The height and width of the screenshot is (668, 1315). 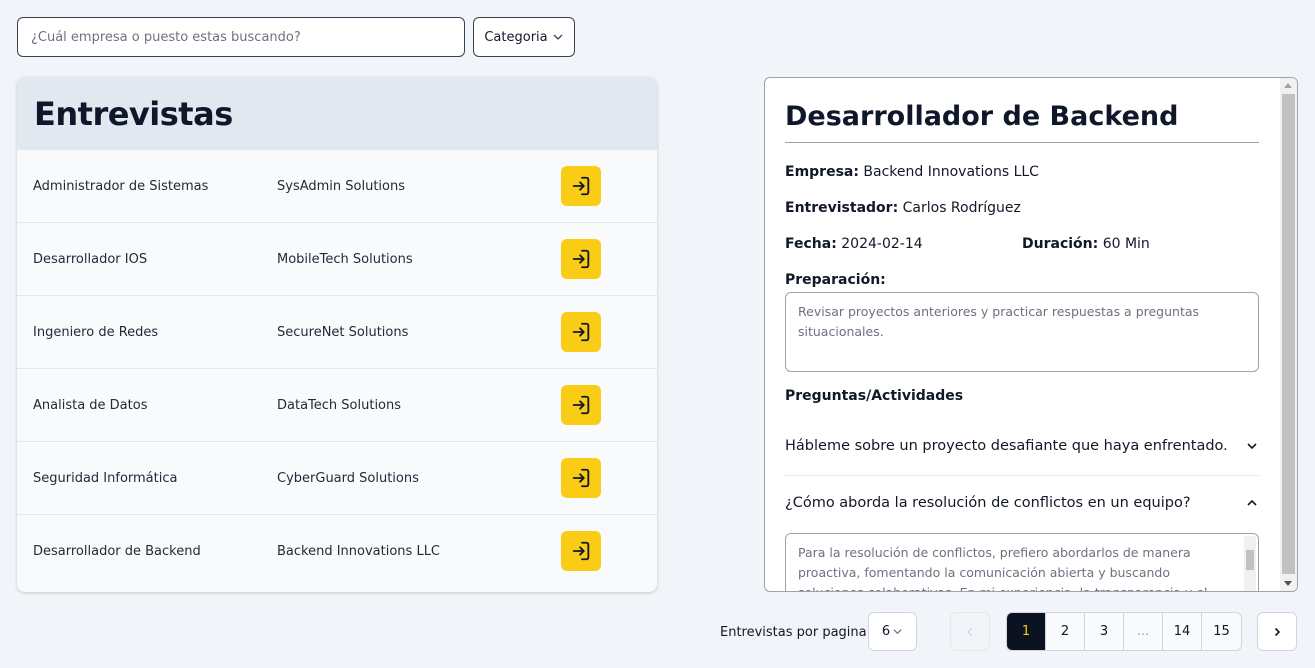 I want to click on row-company: DataTech Solutions, so click(x=339, y=405).